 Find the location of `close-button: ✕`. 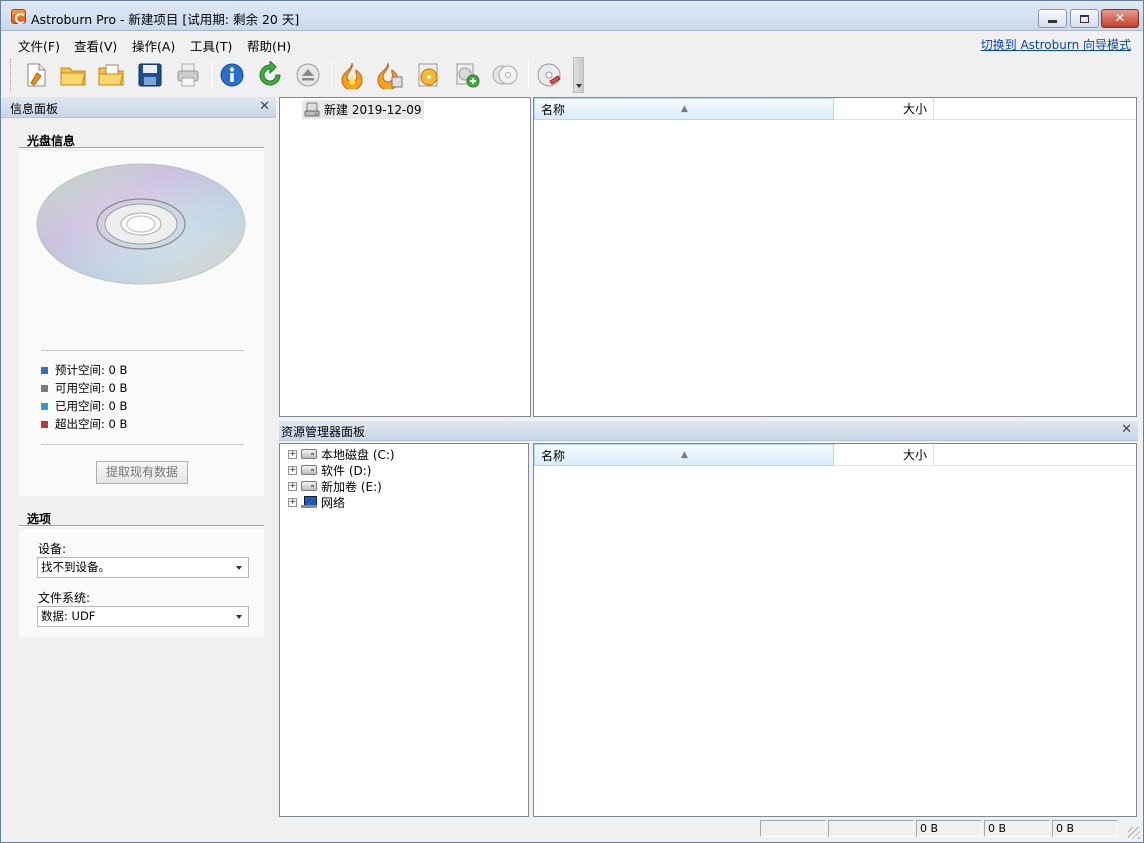

close-button: ✕ is located at coordinates (1120, 18).